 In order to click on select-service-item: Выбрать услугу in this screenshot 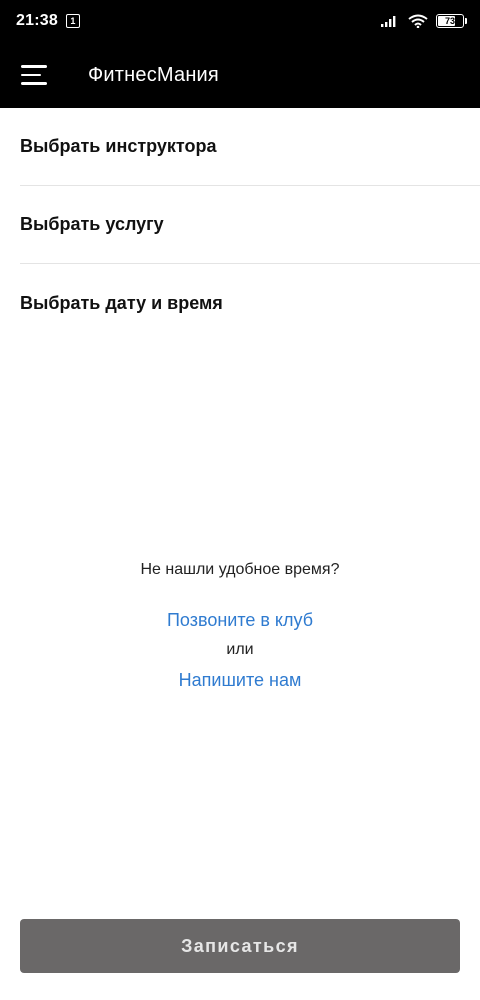, I will do `click(250, 225)`.